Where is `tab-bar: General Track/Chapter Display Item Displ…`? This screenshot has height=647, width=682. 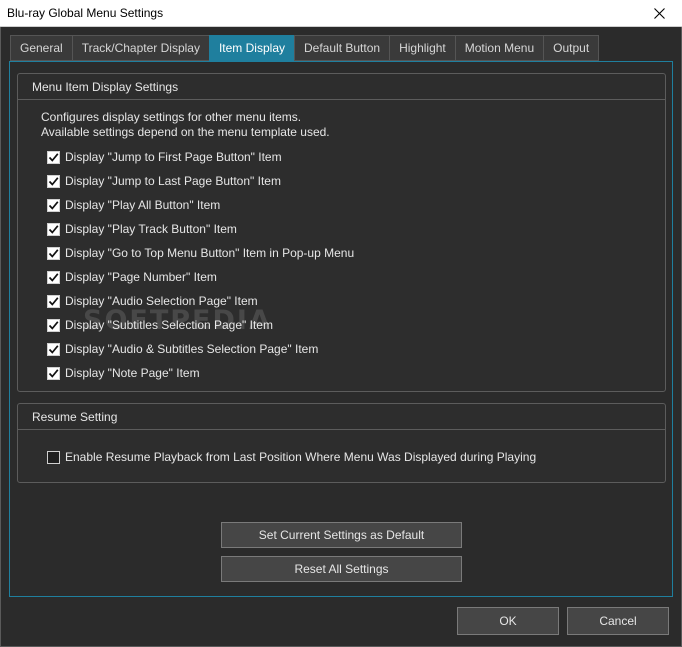 tab-bar: General Track/Chapter Display Item Displ… is located at coordinates (305, 48).